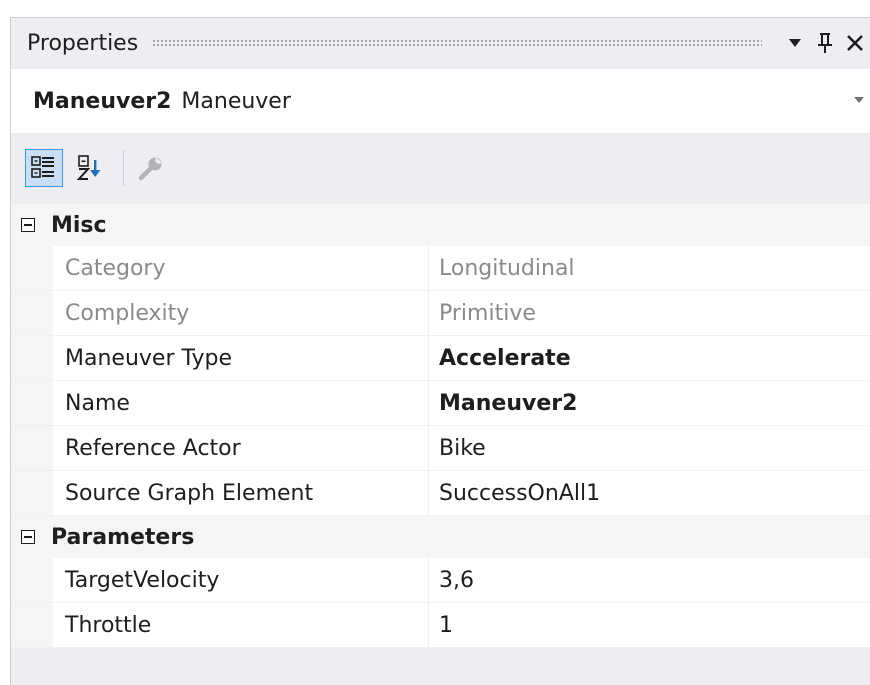  Describe the element at coordinates (83, 43) in the screenshot. I see `window-title: Properties` at that location.